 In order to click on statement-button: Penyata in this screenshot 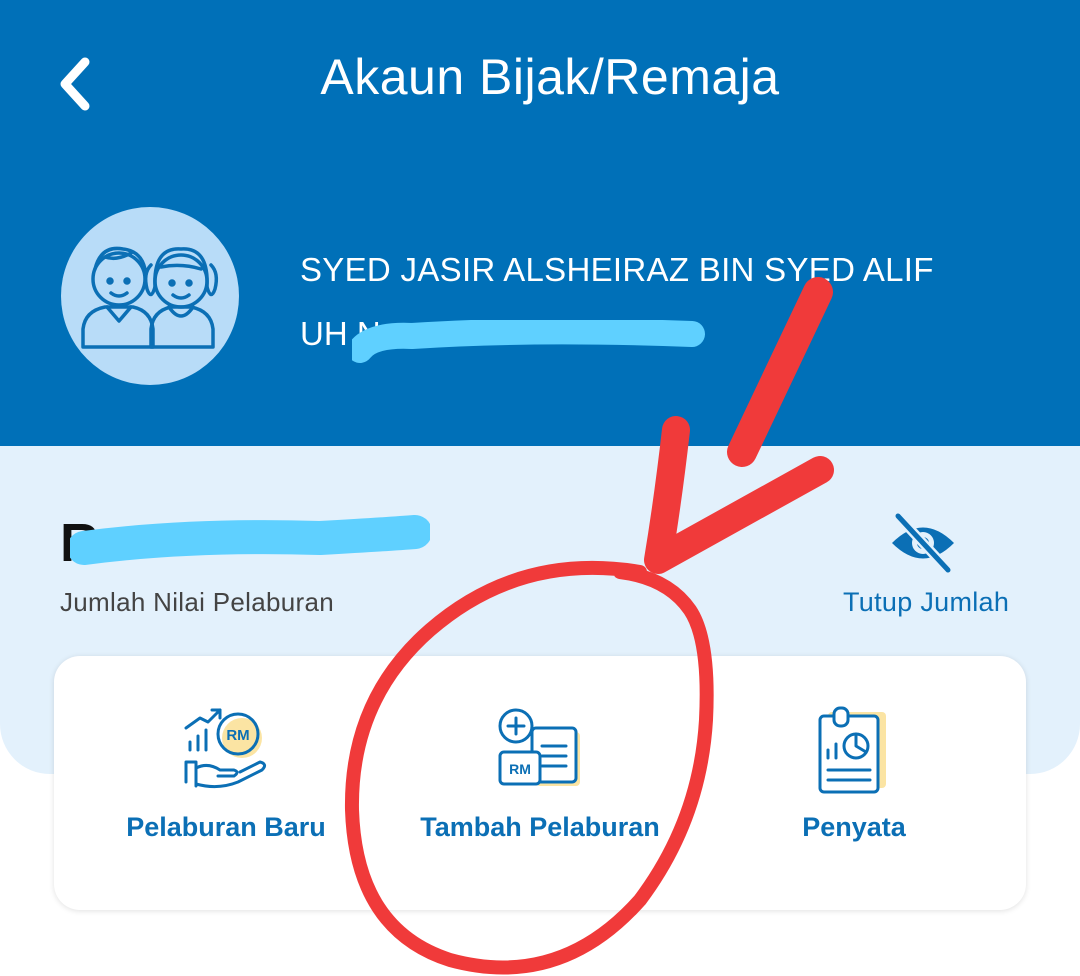, I will do `click(854, 782)`.